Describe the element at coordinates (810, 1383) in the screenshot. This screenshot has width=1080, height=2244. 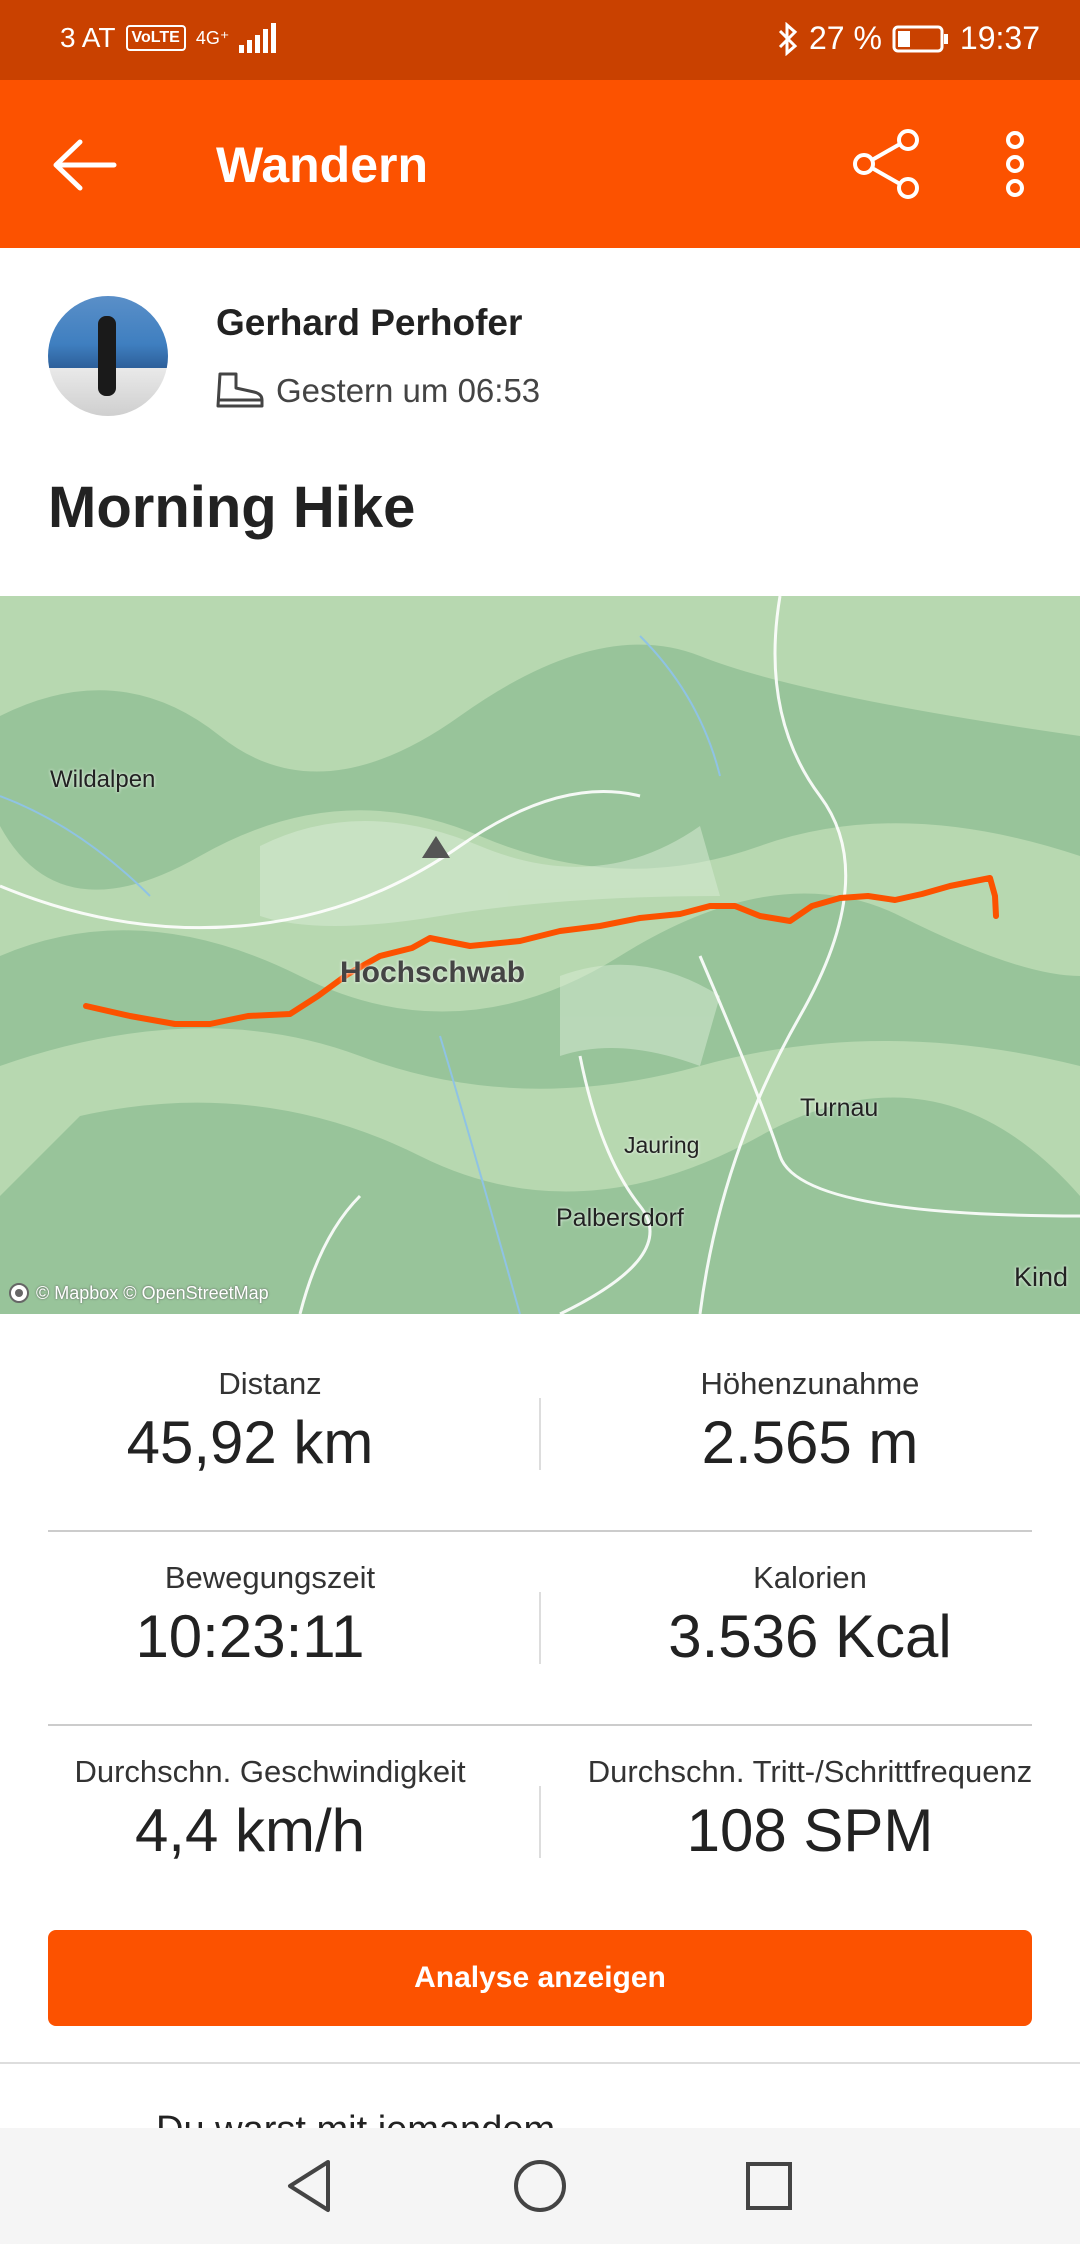
I see `stat-label: Höhenzunahme` at that location.